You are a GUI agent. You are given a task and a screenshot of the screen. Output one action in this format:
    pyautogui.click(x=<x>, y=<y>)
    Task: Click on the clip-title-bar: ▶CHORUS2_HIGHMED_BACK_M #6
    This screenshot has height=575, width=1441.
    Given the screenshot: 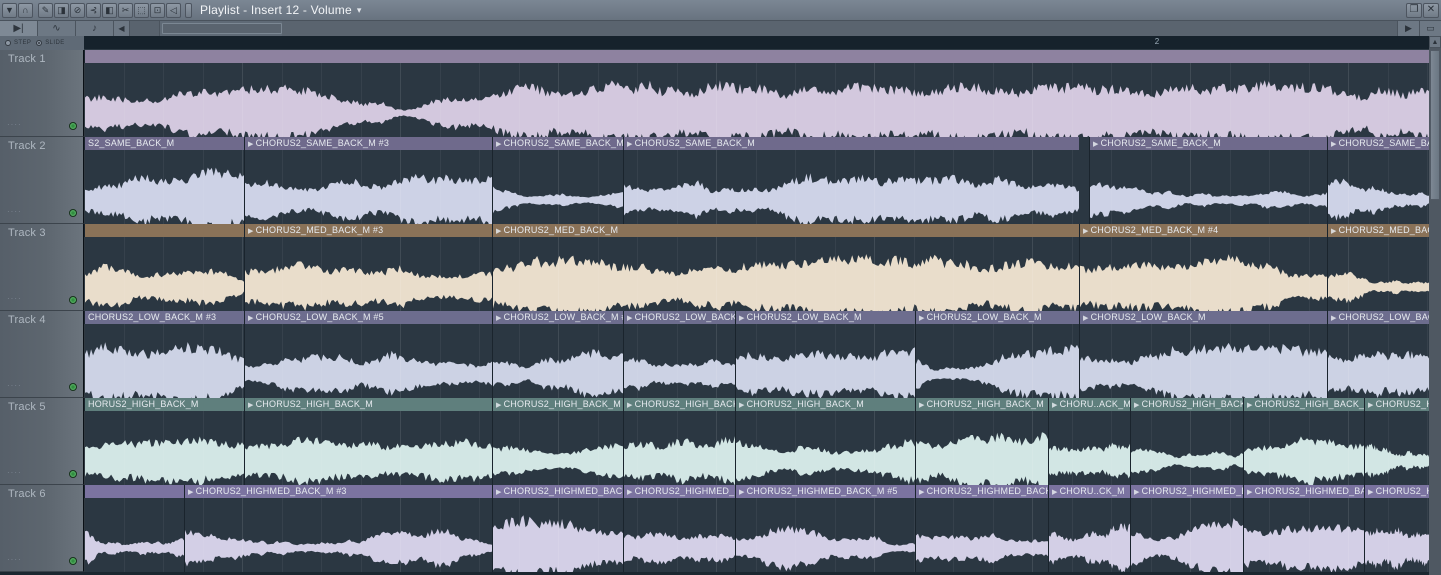 What is the action you would take?
    pyautogui.click(x=679, y=491)
    